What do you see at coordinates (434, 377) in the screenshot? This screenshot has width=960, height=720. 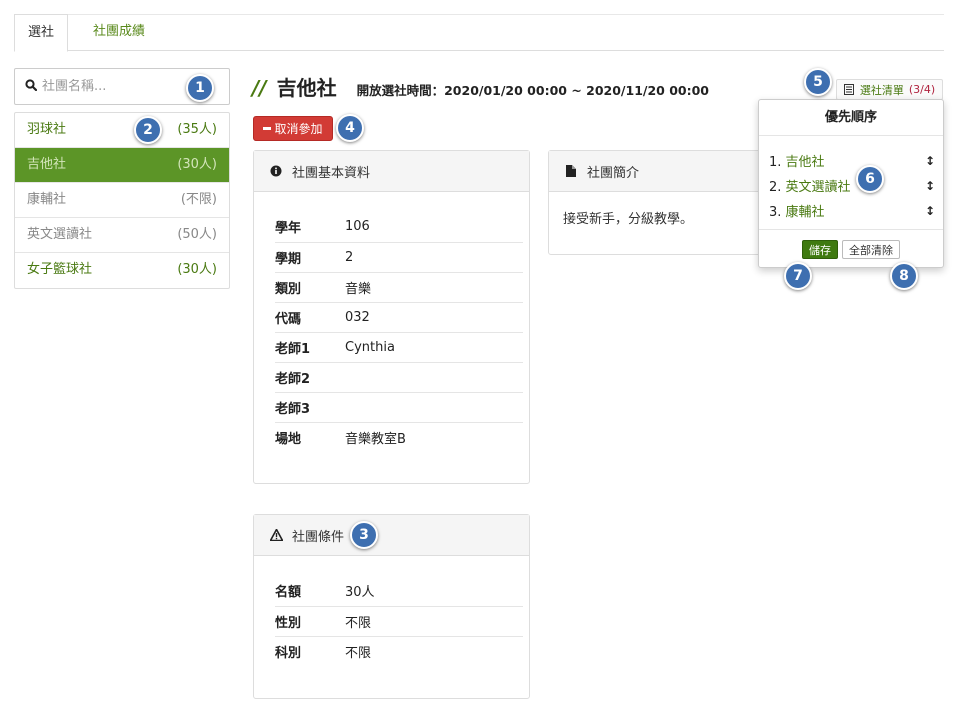 I see `row-value` at bounding box center [434, 377].